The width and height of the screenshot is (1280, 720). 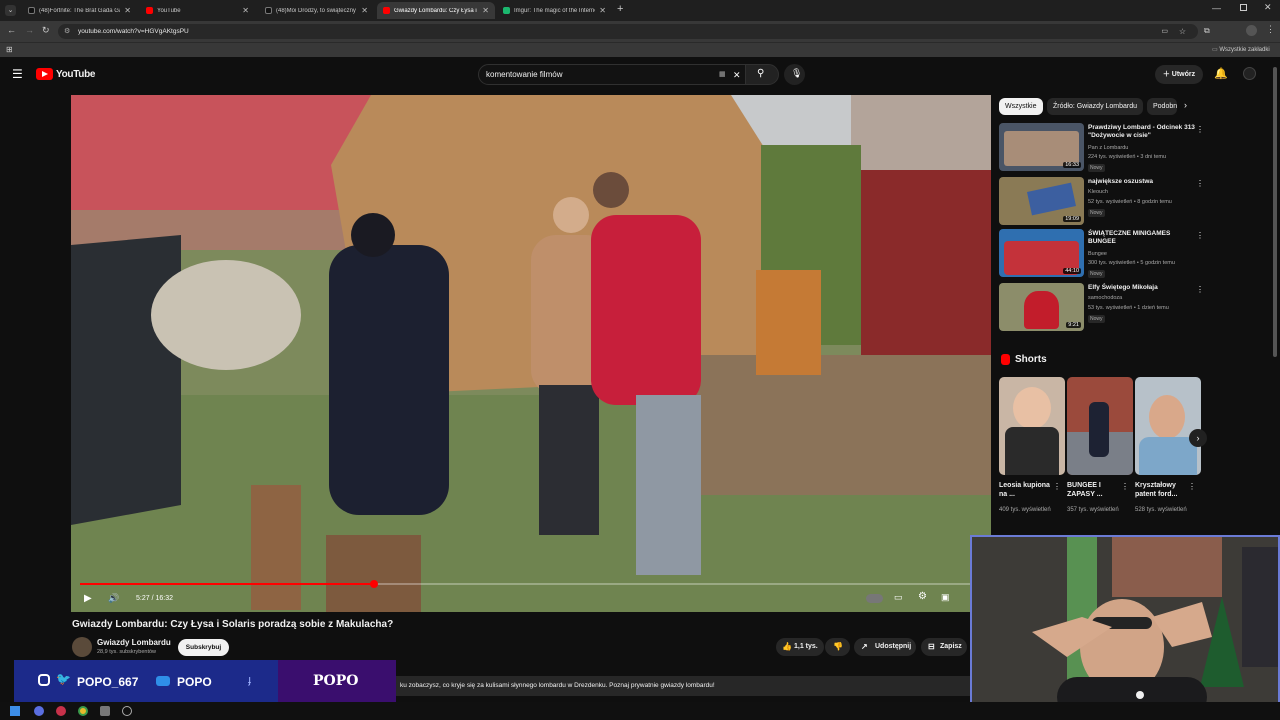 I want to click on dislike-button: 👎, so click(x=837, y=647).